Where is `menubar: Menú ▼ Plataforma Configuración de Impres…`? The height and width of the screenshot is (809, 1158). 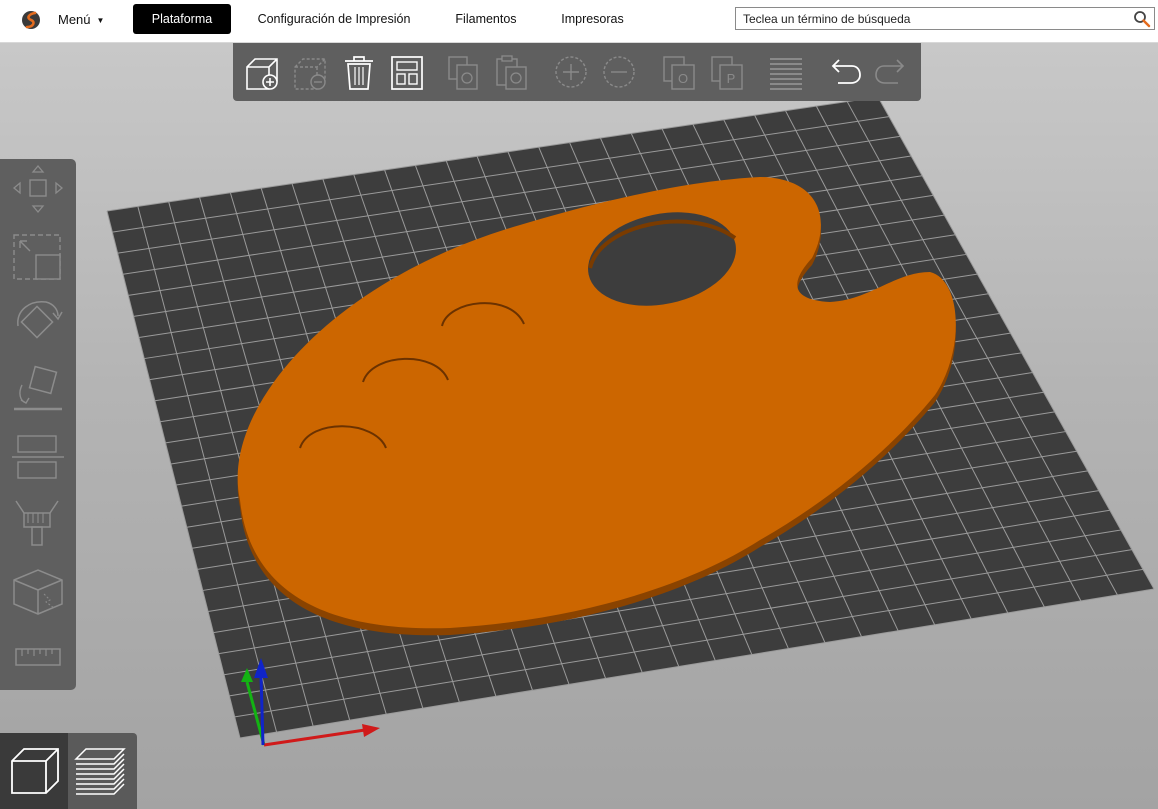
menubar: Menú ▼ Plataforma Configuración de Impres… is located at coordinates (579, 21).